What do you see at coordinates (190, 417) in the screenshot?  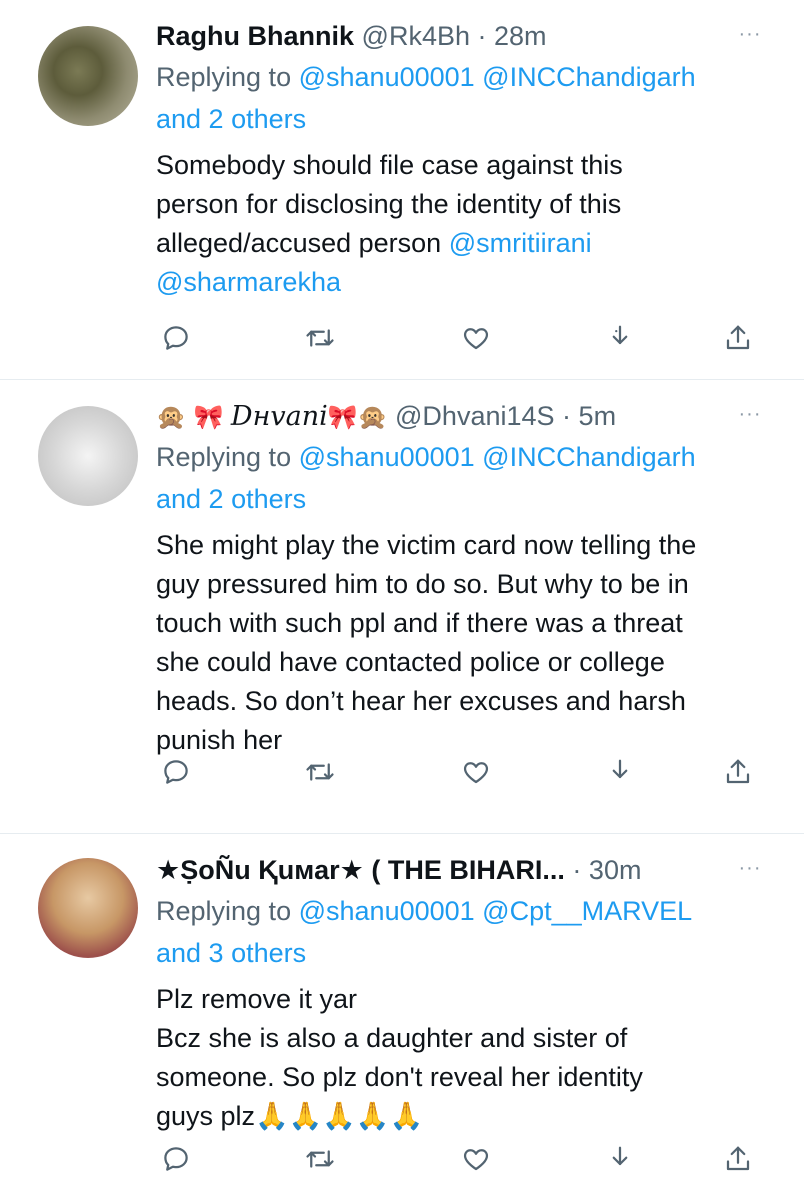 I see `name-emoji: 🙊 🎀` at bounding box center [190, 417].